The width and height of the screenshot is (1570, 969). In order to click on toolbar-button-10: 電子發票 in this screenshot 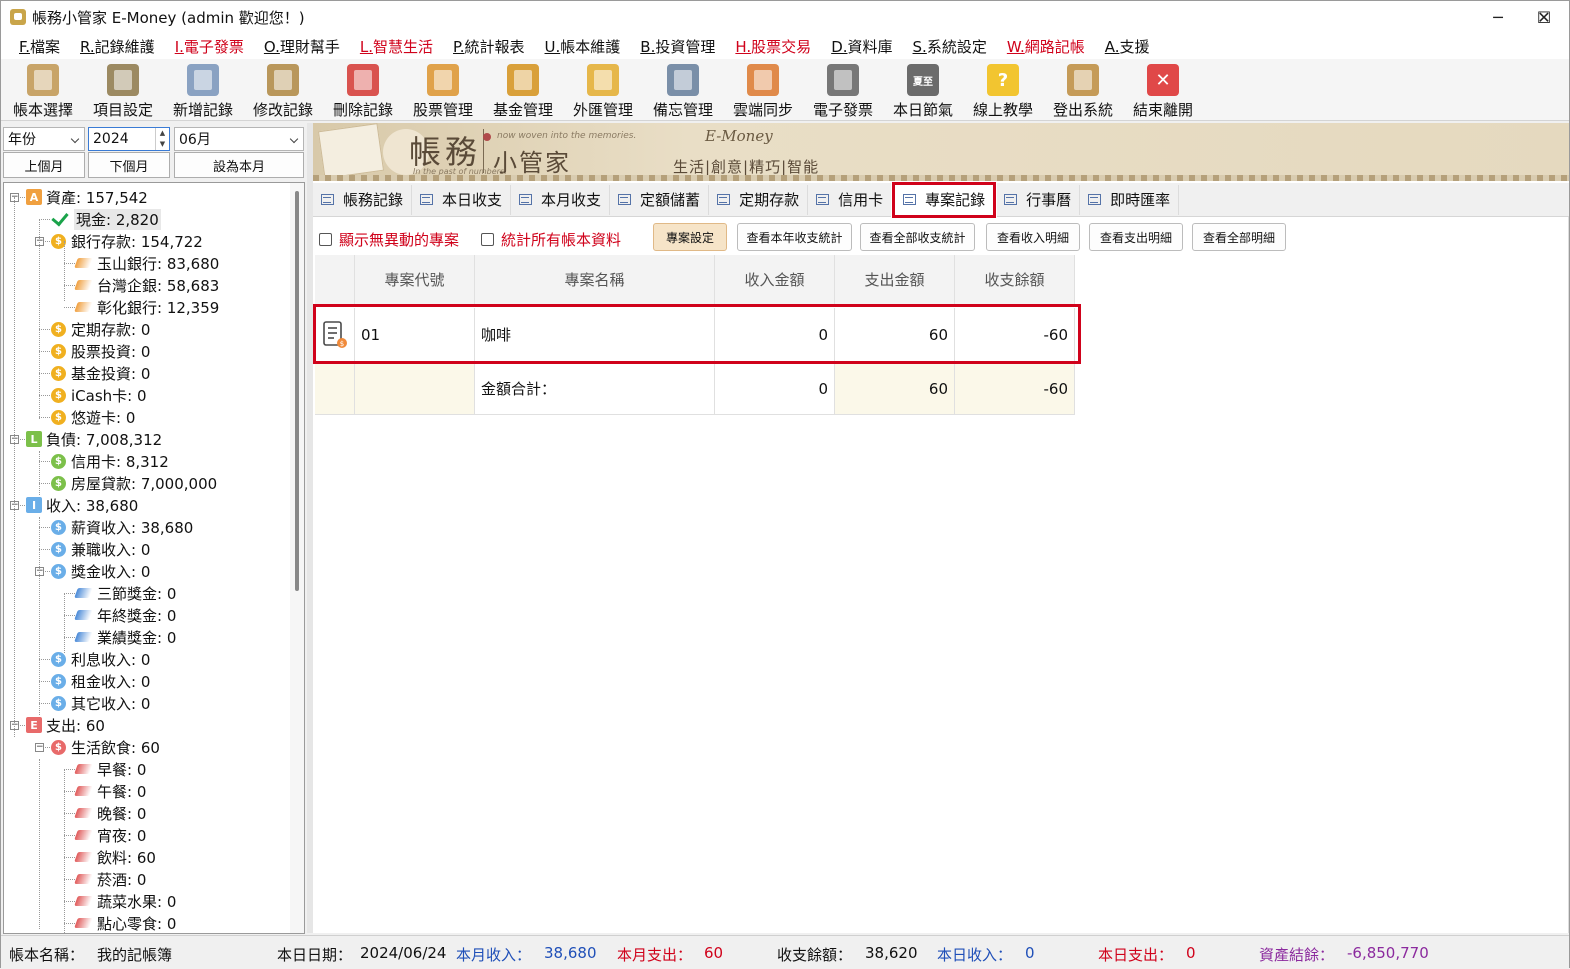, I will do `click(843, 90)`.